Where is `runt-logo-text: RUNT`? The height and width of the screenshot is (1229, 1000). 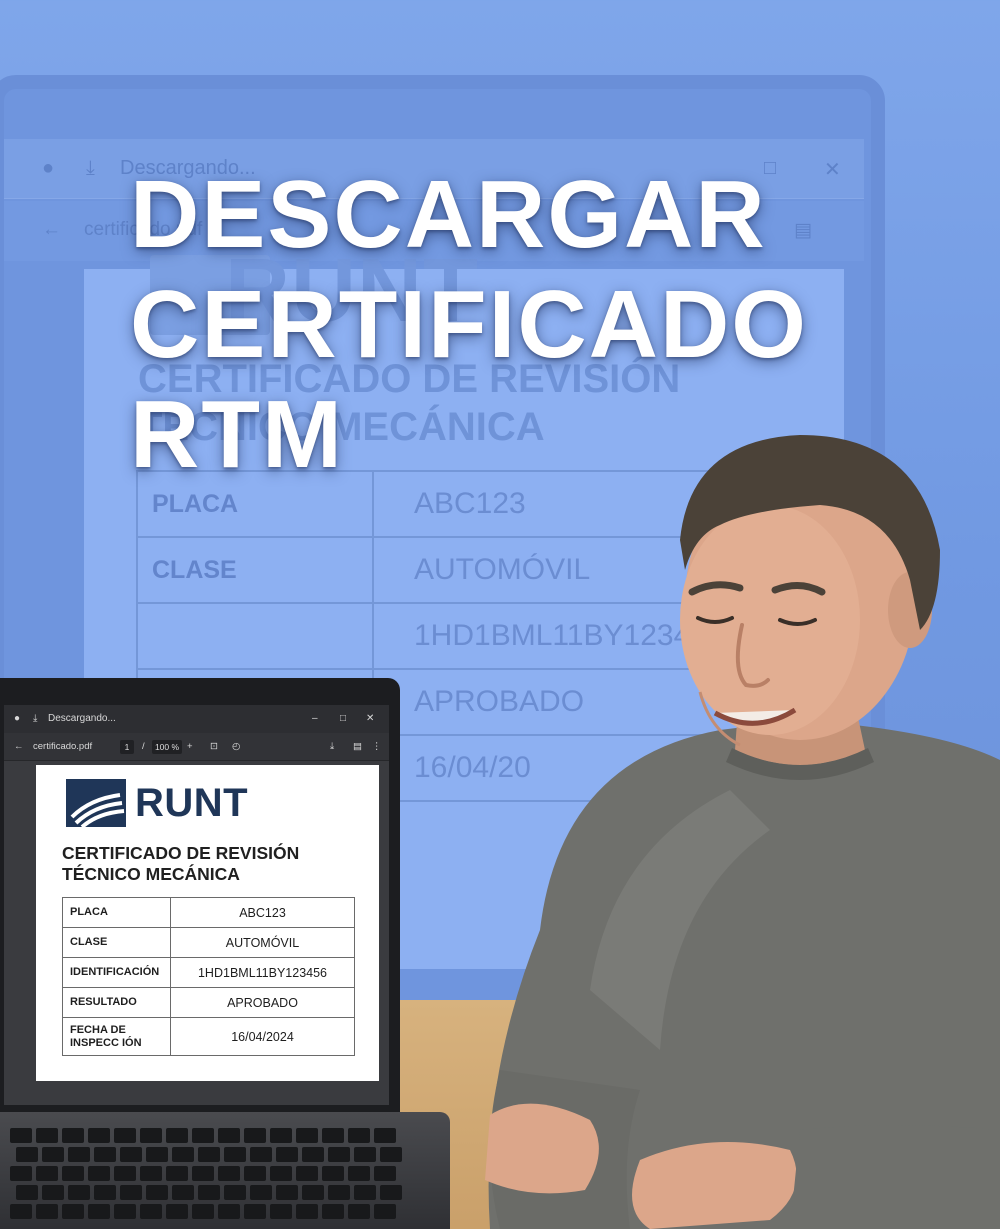
runt-logo-text: RUNT is located at coordinates (192, 803).